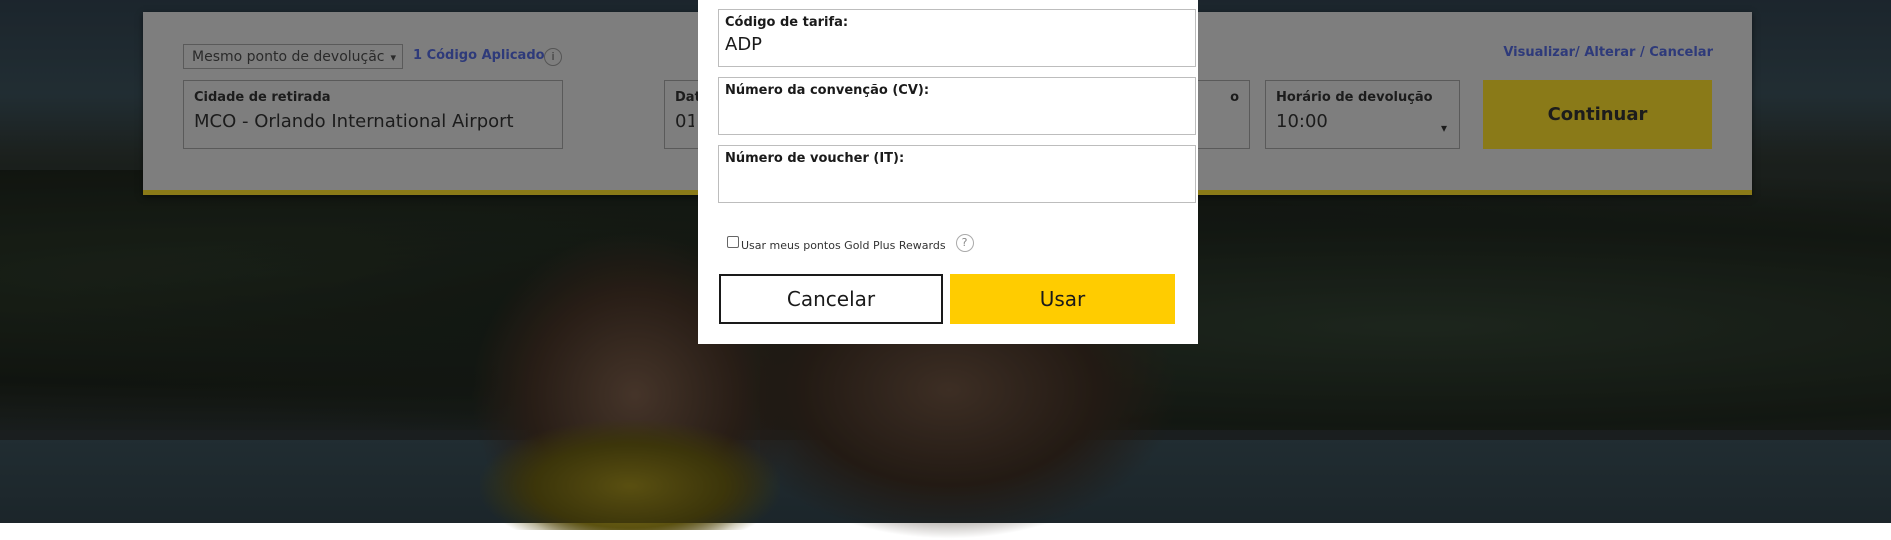  Describe the element at coordinates (1608, 52) in the screenshot. I see `view-change-cancel-link: Visualizar/ Alterar / Cancelar` at that location.